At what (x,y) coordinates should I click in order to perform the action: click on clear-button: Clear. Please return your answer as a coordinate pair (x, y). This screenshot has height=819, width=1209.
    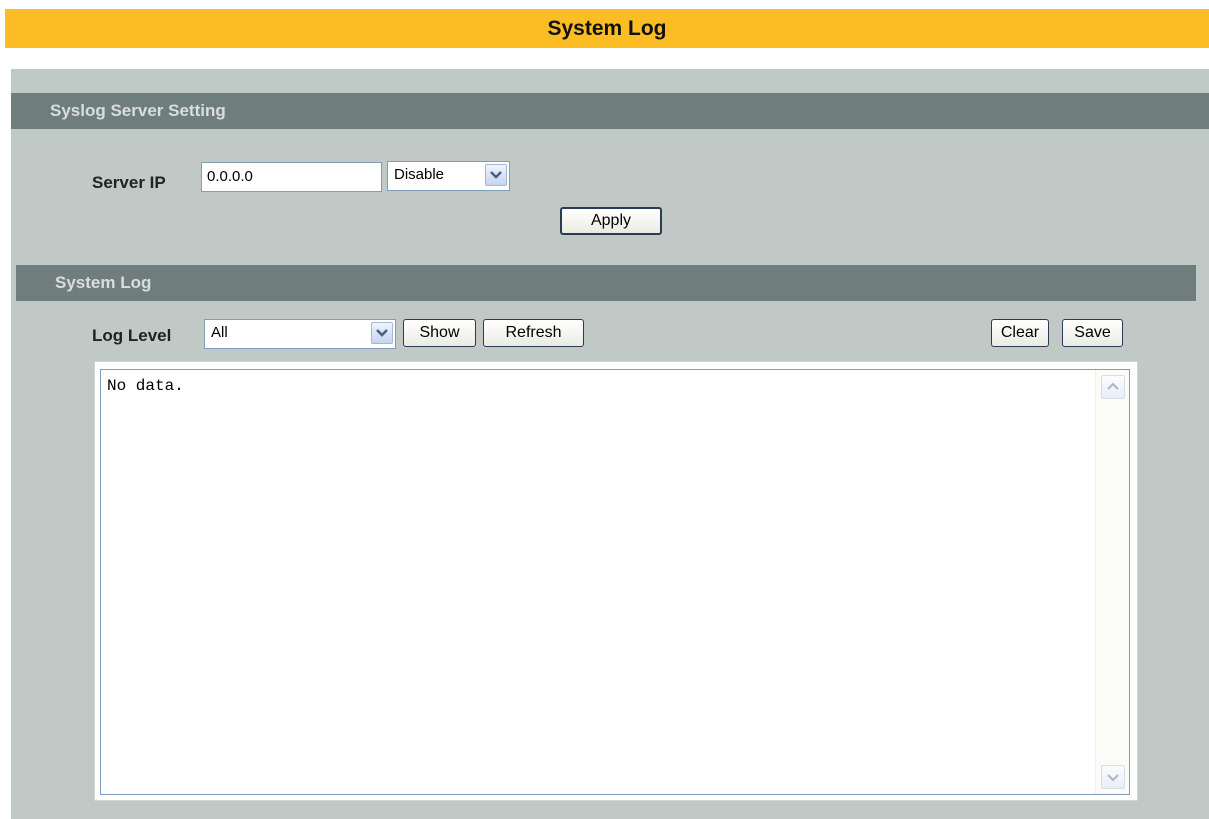
    Looking at the image, I should click on (1020, 333).